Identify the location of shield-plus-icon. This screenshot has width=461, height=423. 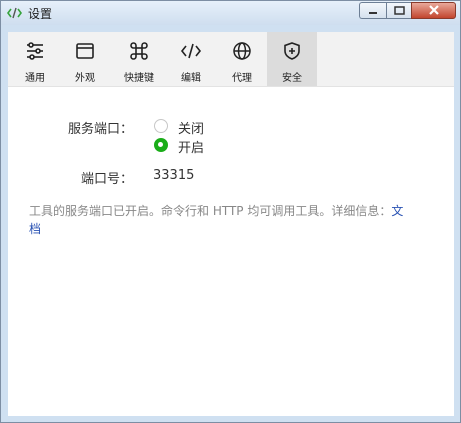
(292, 51).